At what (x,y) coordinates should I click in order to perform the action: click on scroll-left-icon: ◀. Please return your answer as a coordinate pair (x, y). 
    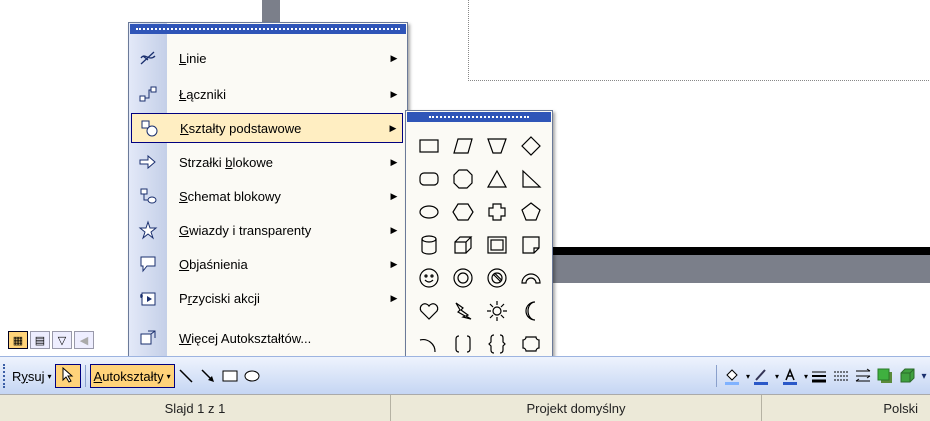
    Looking at the image, I should click on (84, 340).